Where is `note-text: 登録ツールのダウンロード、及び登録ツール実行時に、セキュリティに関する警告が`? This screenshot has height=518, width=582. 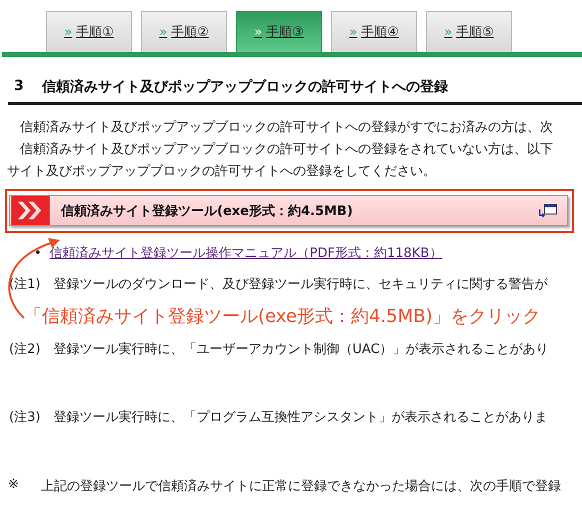 note-text: 登録ツールのダウンロード、及び登録ツール実行時に、セキュリティに関する警告が is located at coordinates (300, 285).